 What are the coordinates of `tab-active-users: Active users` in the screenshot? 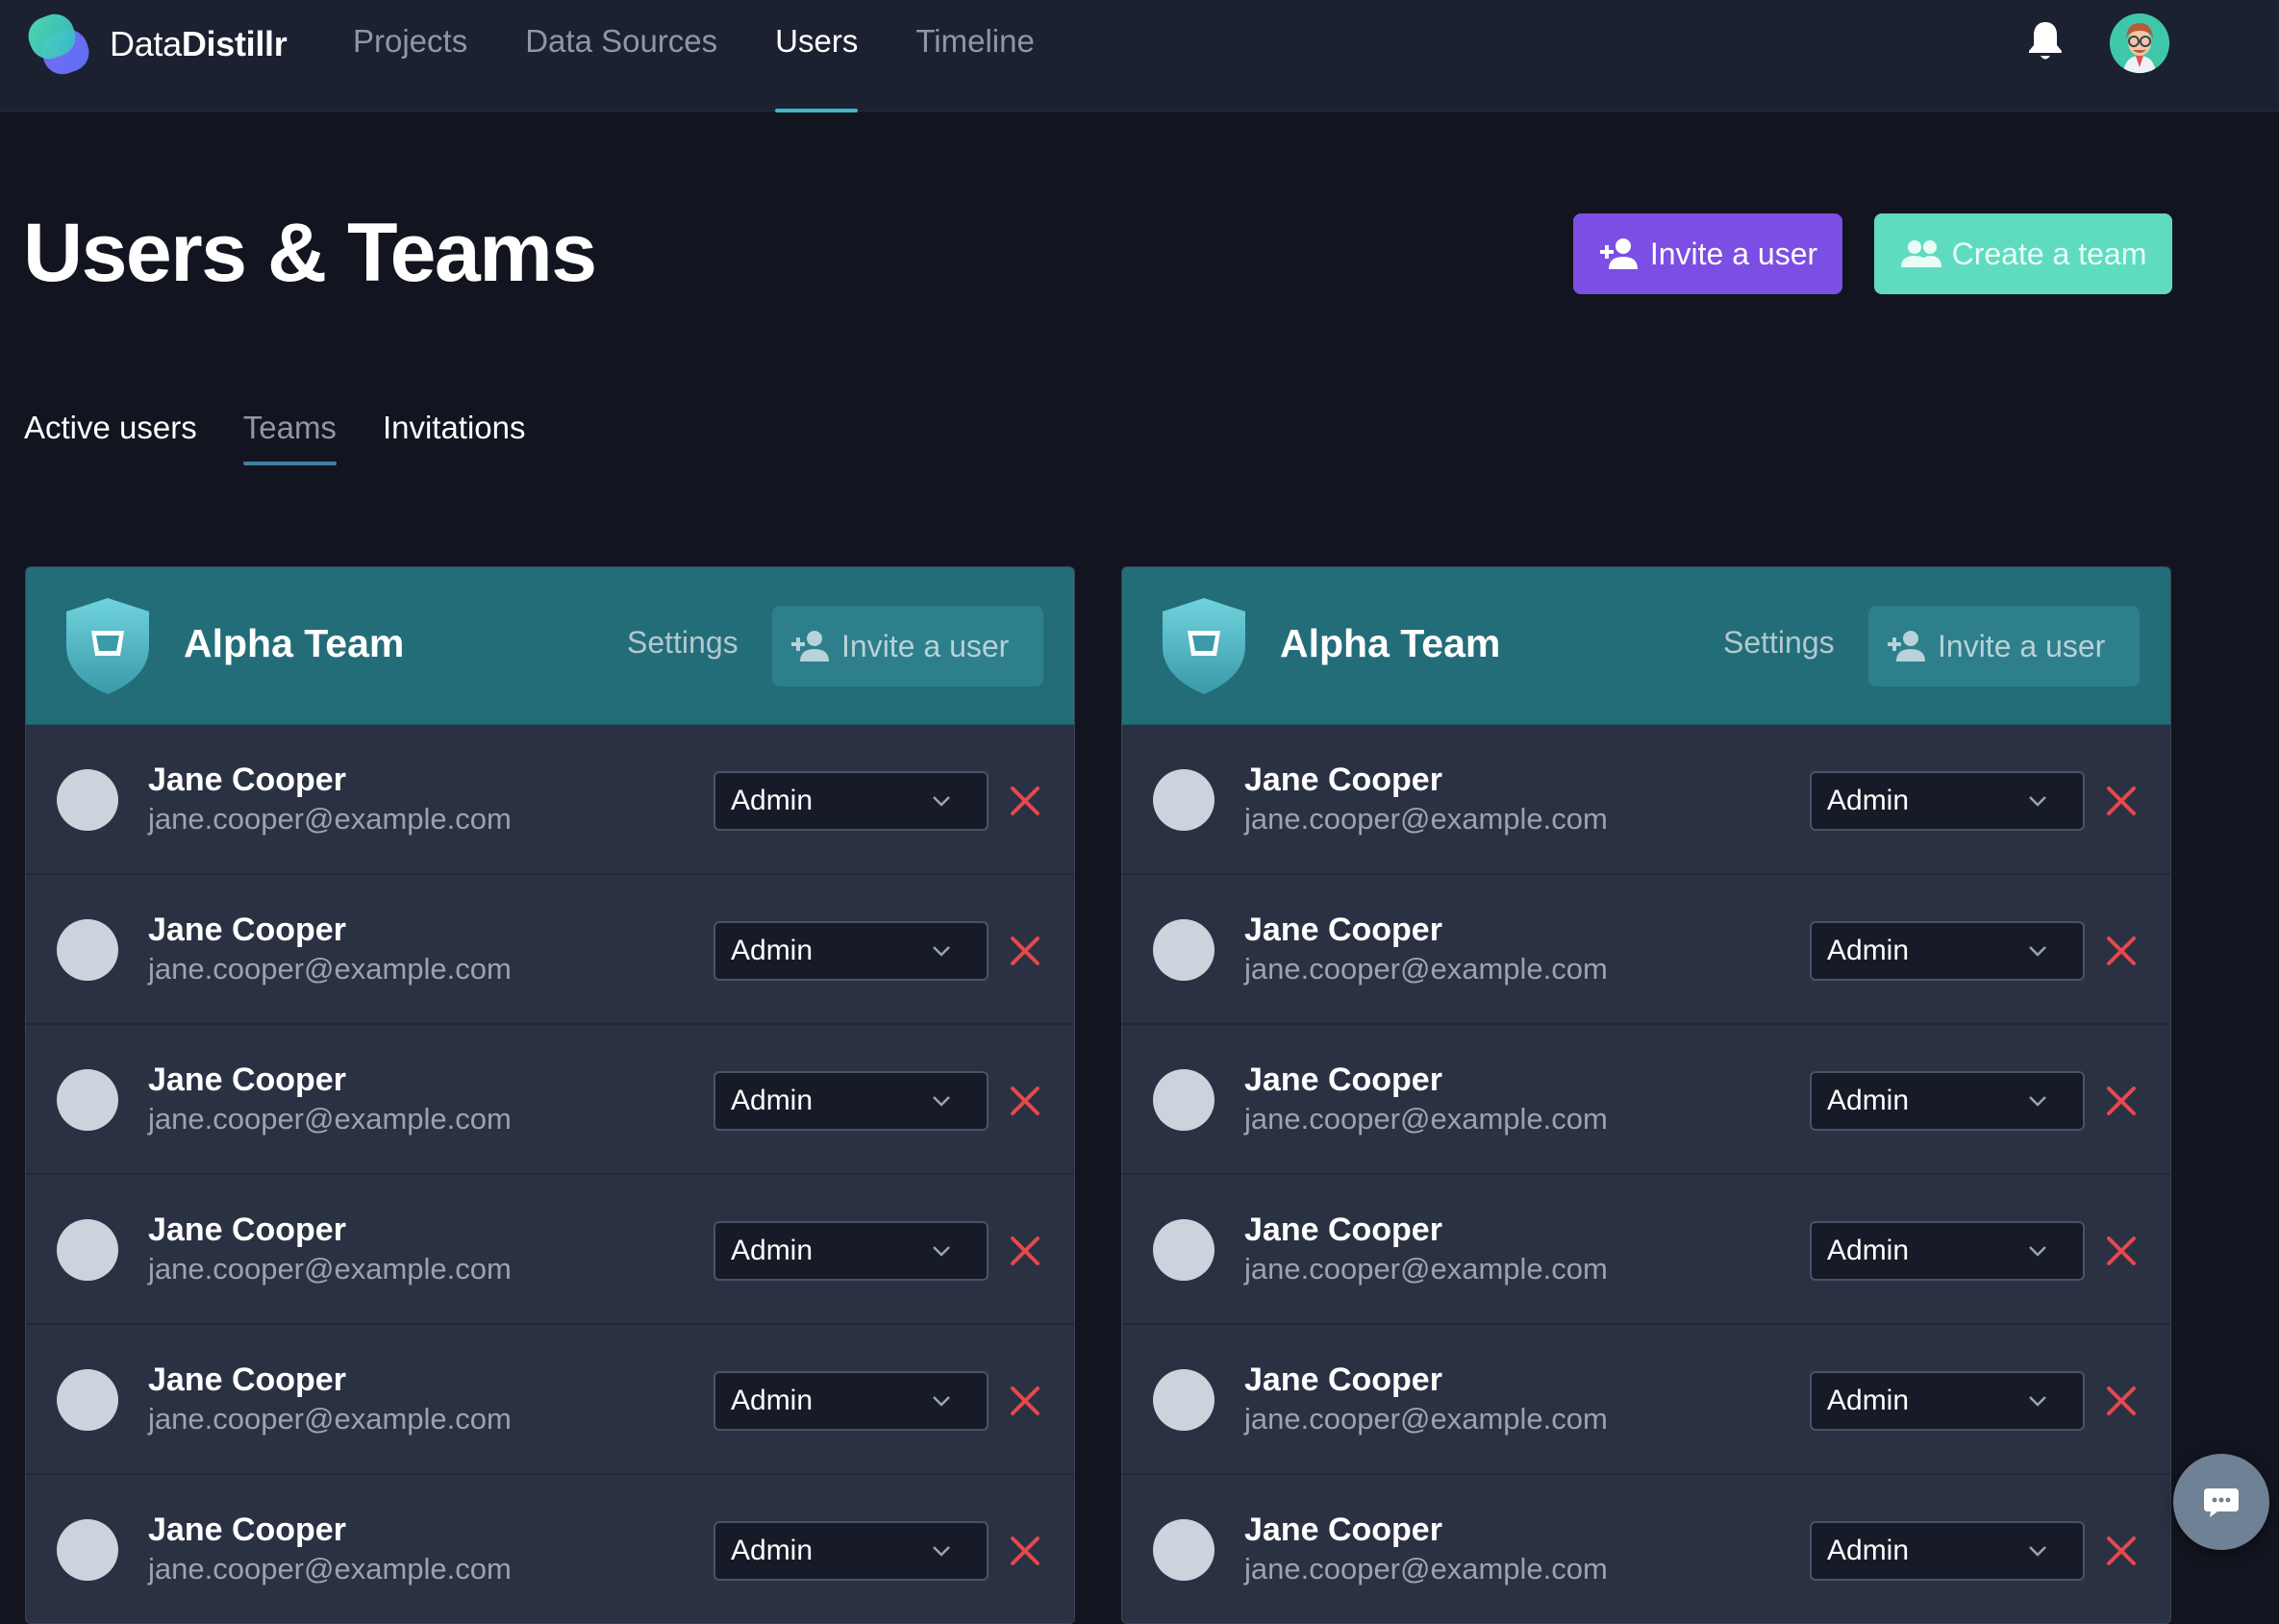 It's located at (110, 437).